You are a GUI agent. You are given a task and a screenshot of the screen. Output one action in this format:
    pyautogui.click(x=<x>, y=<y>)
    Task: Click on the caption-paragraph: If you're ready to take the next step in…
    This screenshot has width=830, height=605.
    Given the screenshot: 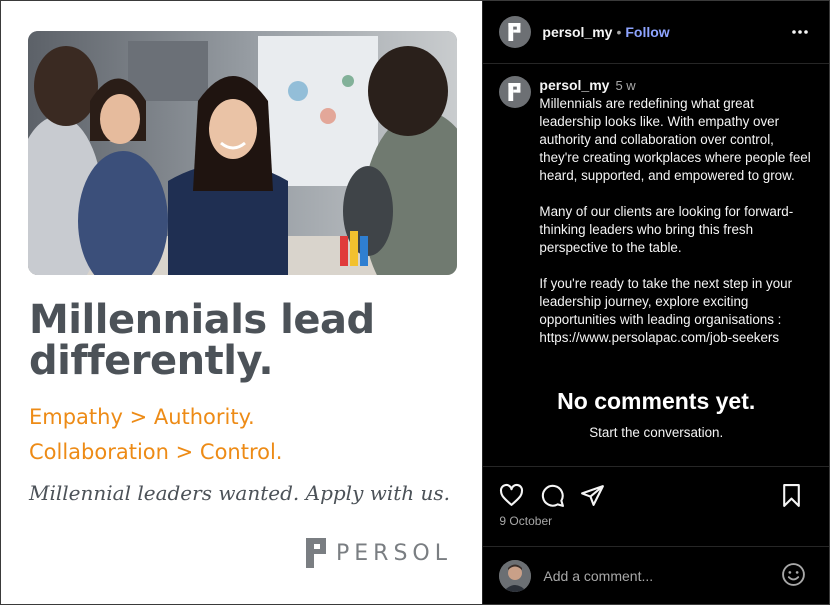 What is the action you would take?
    pyautogui.click(x=666, y=310)
    